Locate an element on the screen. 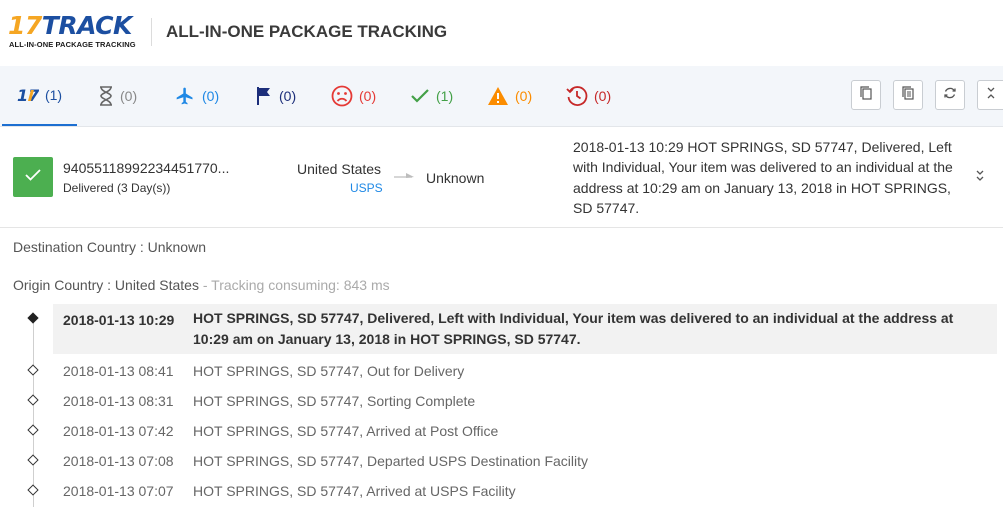 This screenshot has width=1003, height=507. collapse-all-button is located at coordinates (990, 95).